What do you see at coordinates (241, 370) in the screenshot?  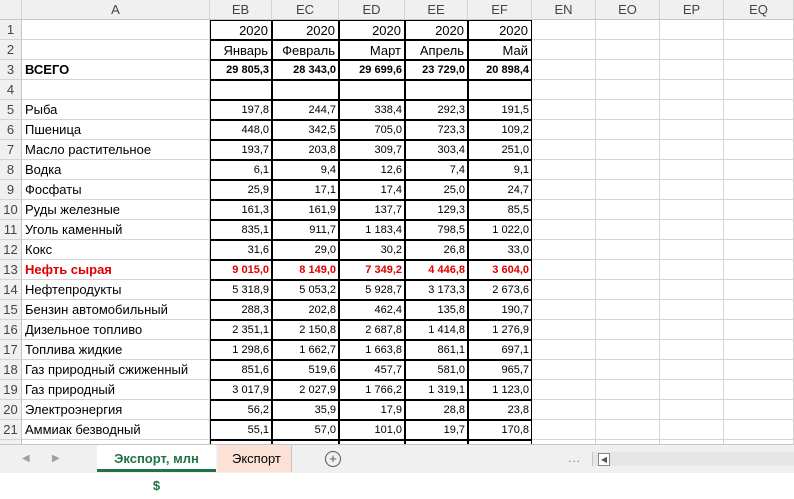 I see `value-cell: 851,6` at bounding box center [241, 370].